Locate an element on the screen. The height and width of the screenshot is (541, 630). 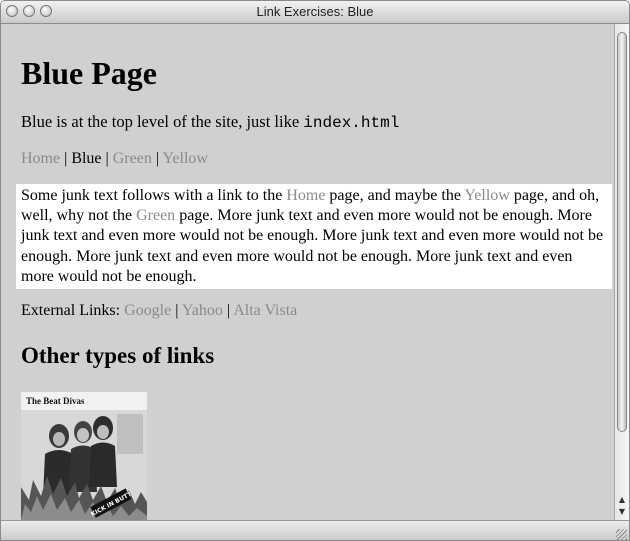
nav-current-blue: Blue is located at coordinates (86, 158).